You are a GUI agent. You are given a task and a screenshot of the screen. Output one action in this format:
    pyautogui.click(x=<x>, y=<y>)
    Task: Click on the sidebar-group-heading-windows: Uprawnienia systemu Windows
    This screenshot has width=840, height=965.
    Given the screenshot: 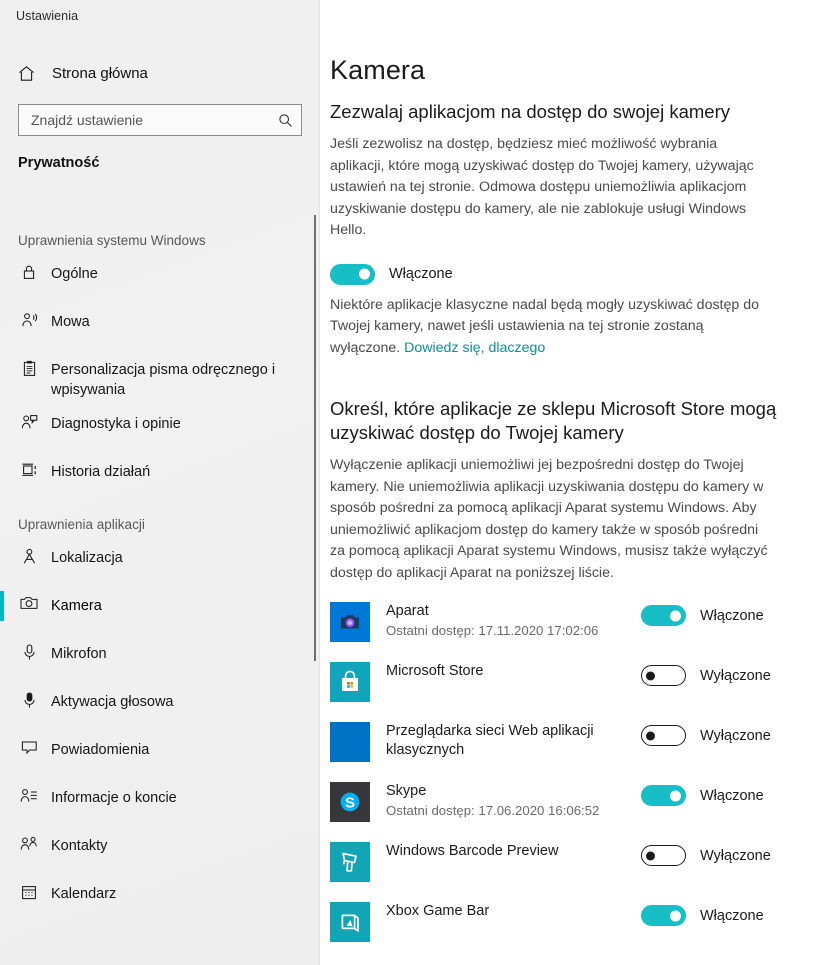 What is the action you would take?
    pyautogui.click(x=112, y=240)
    